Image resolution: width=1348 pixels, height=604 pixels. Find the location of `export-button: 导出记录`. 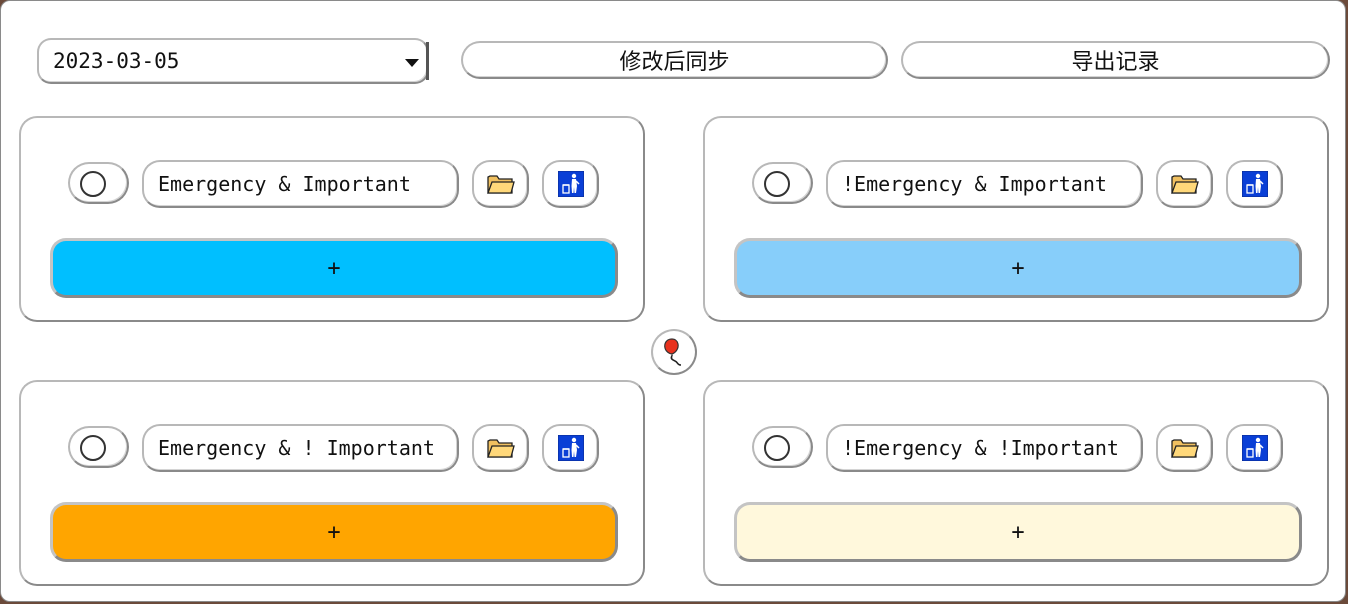

export-button: 导出记录 is located at coordinates (1115, 60).